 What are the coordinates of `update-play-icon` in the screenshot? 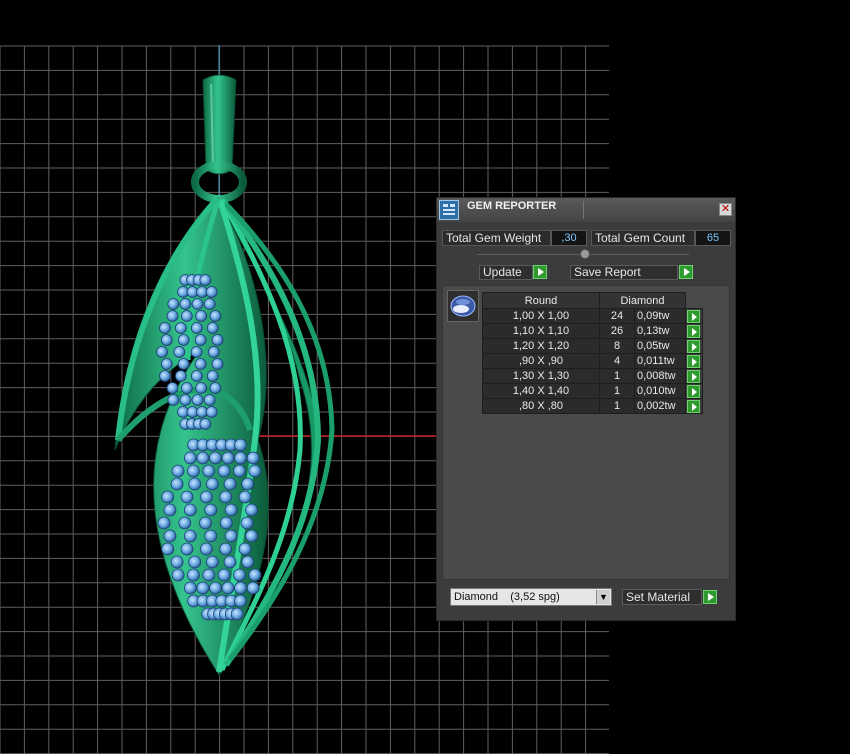 It's located at (540, 272).